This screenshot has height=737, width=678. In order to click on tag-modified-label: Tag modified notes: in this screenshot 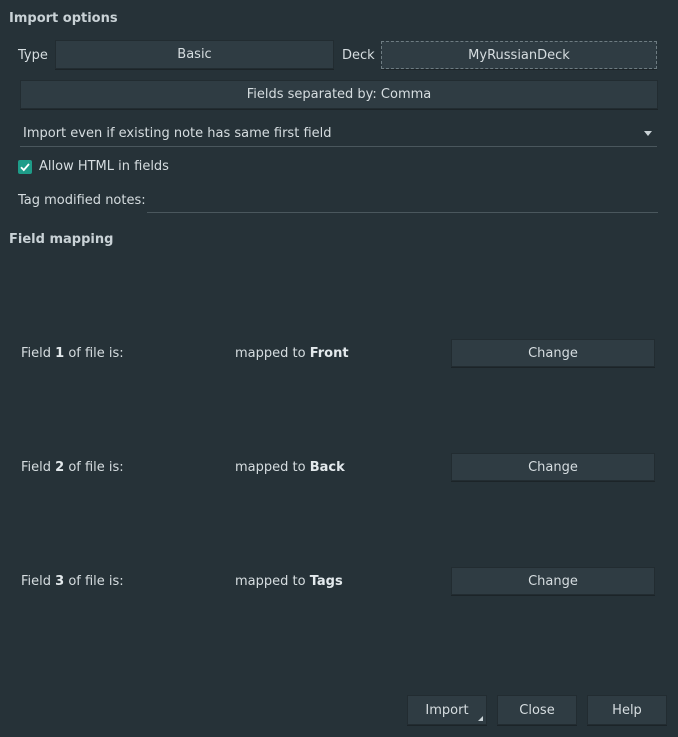, I will do `click(82, 200)`.